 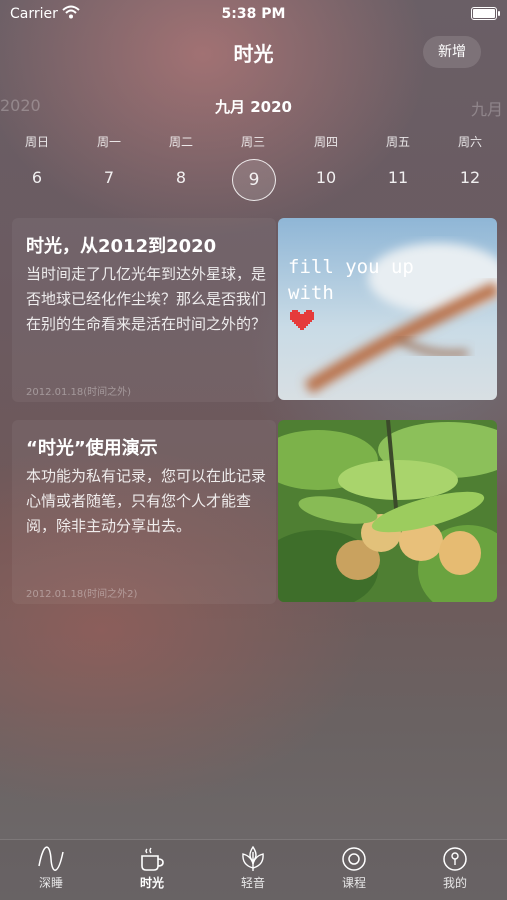 I want to click on battery-icon, so click(x=485, y=13).